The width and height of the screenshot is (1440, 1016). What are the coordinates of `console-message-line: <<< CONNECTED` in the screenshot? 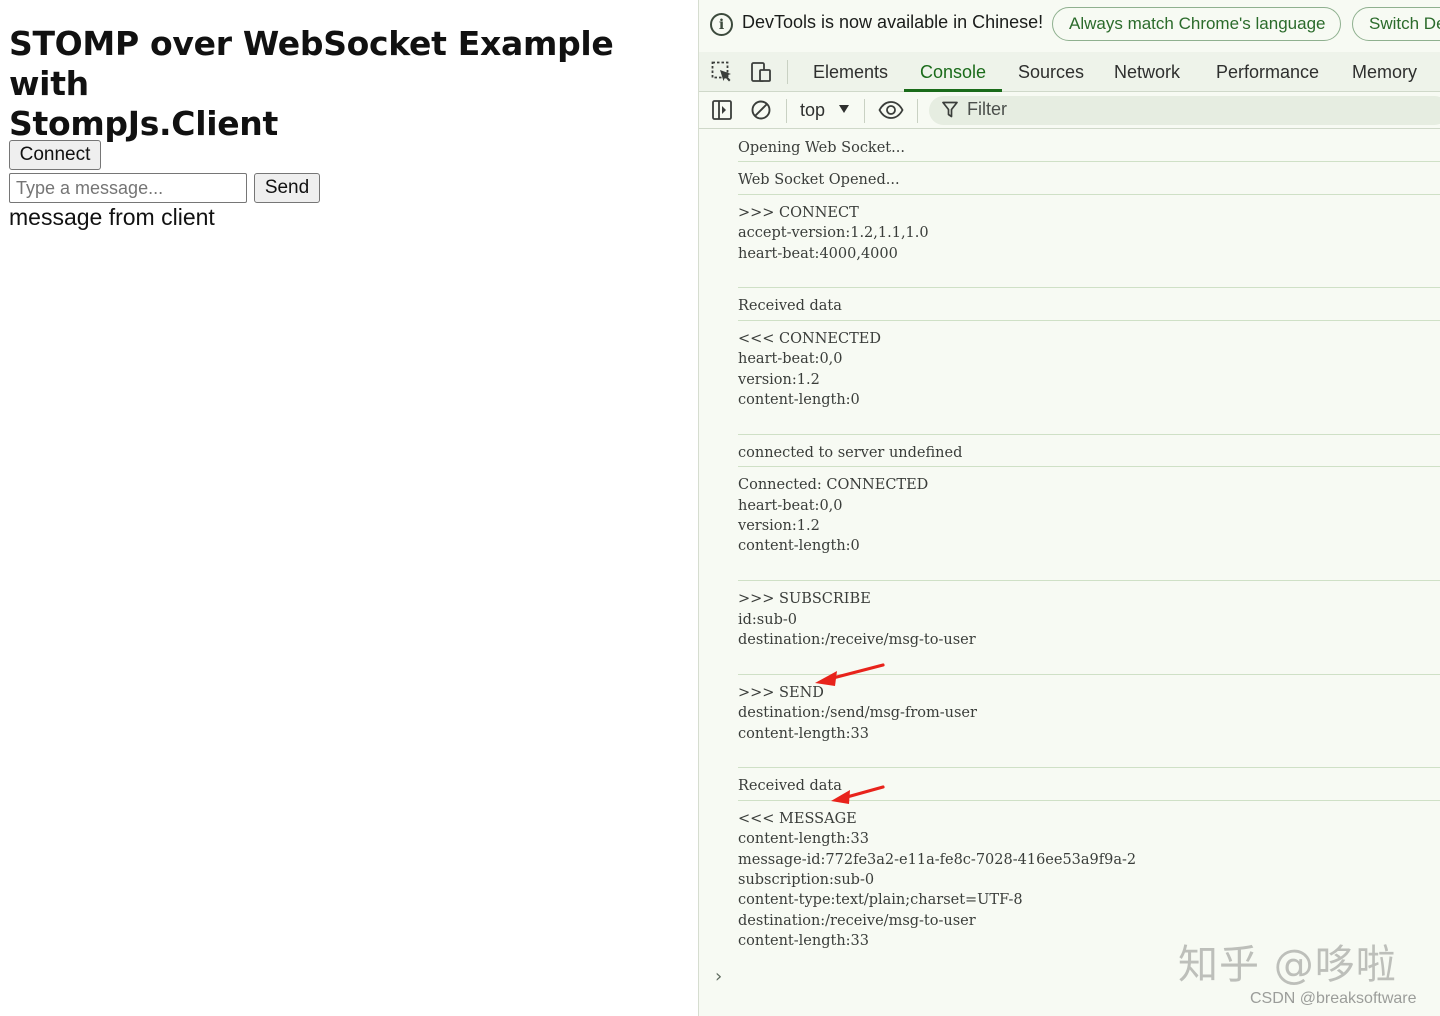 It's located at (809, 338).